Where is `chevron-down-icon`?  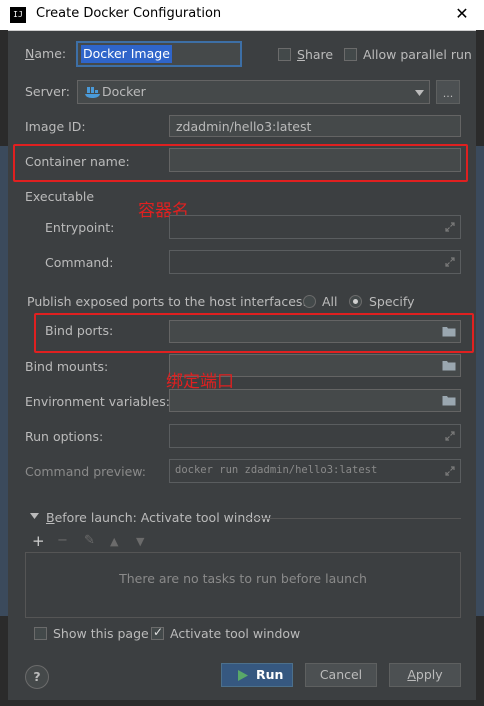 chevron-down-icon is located at coordinates (419, 93).